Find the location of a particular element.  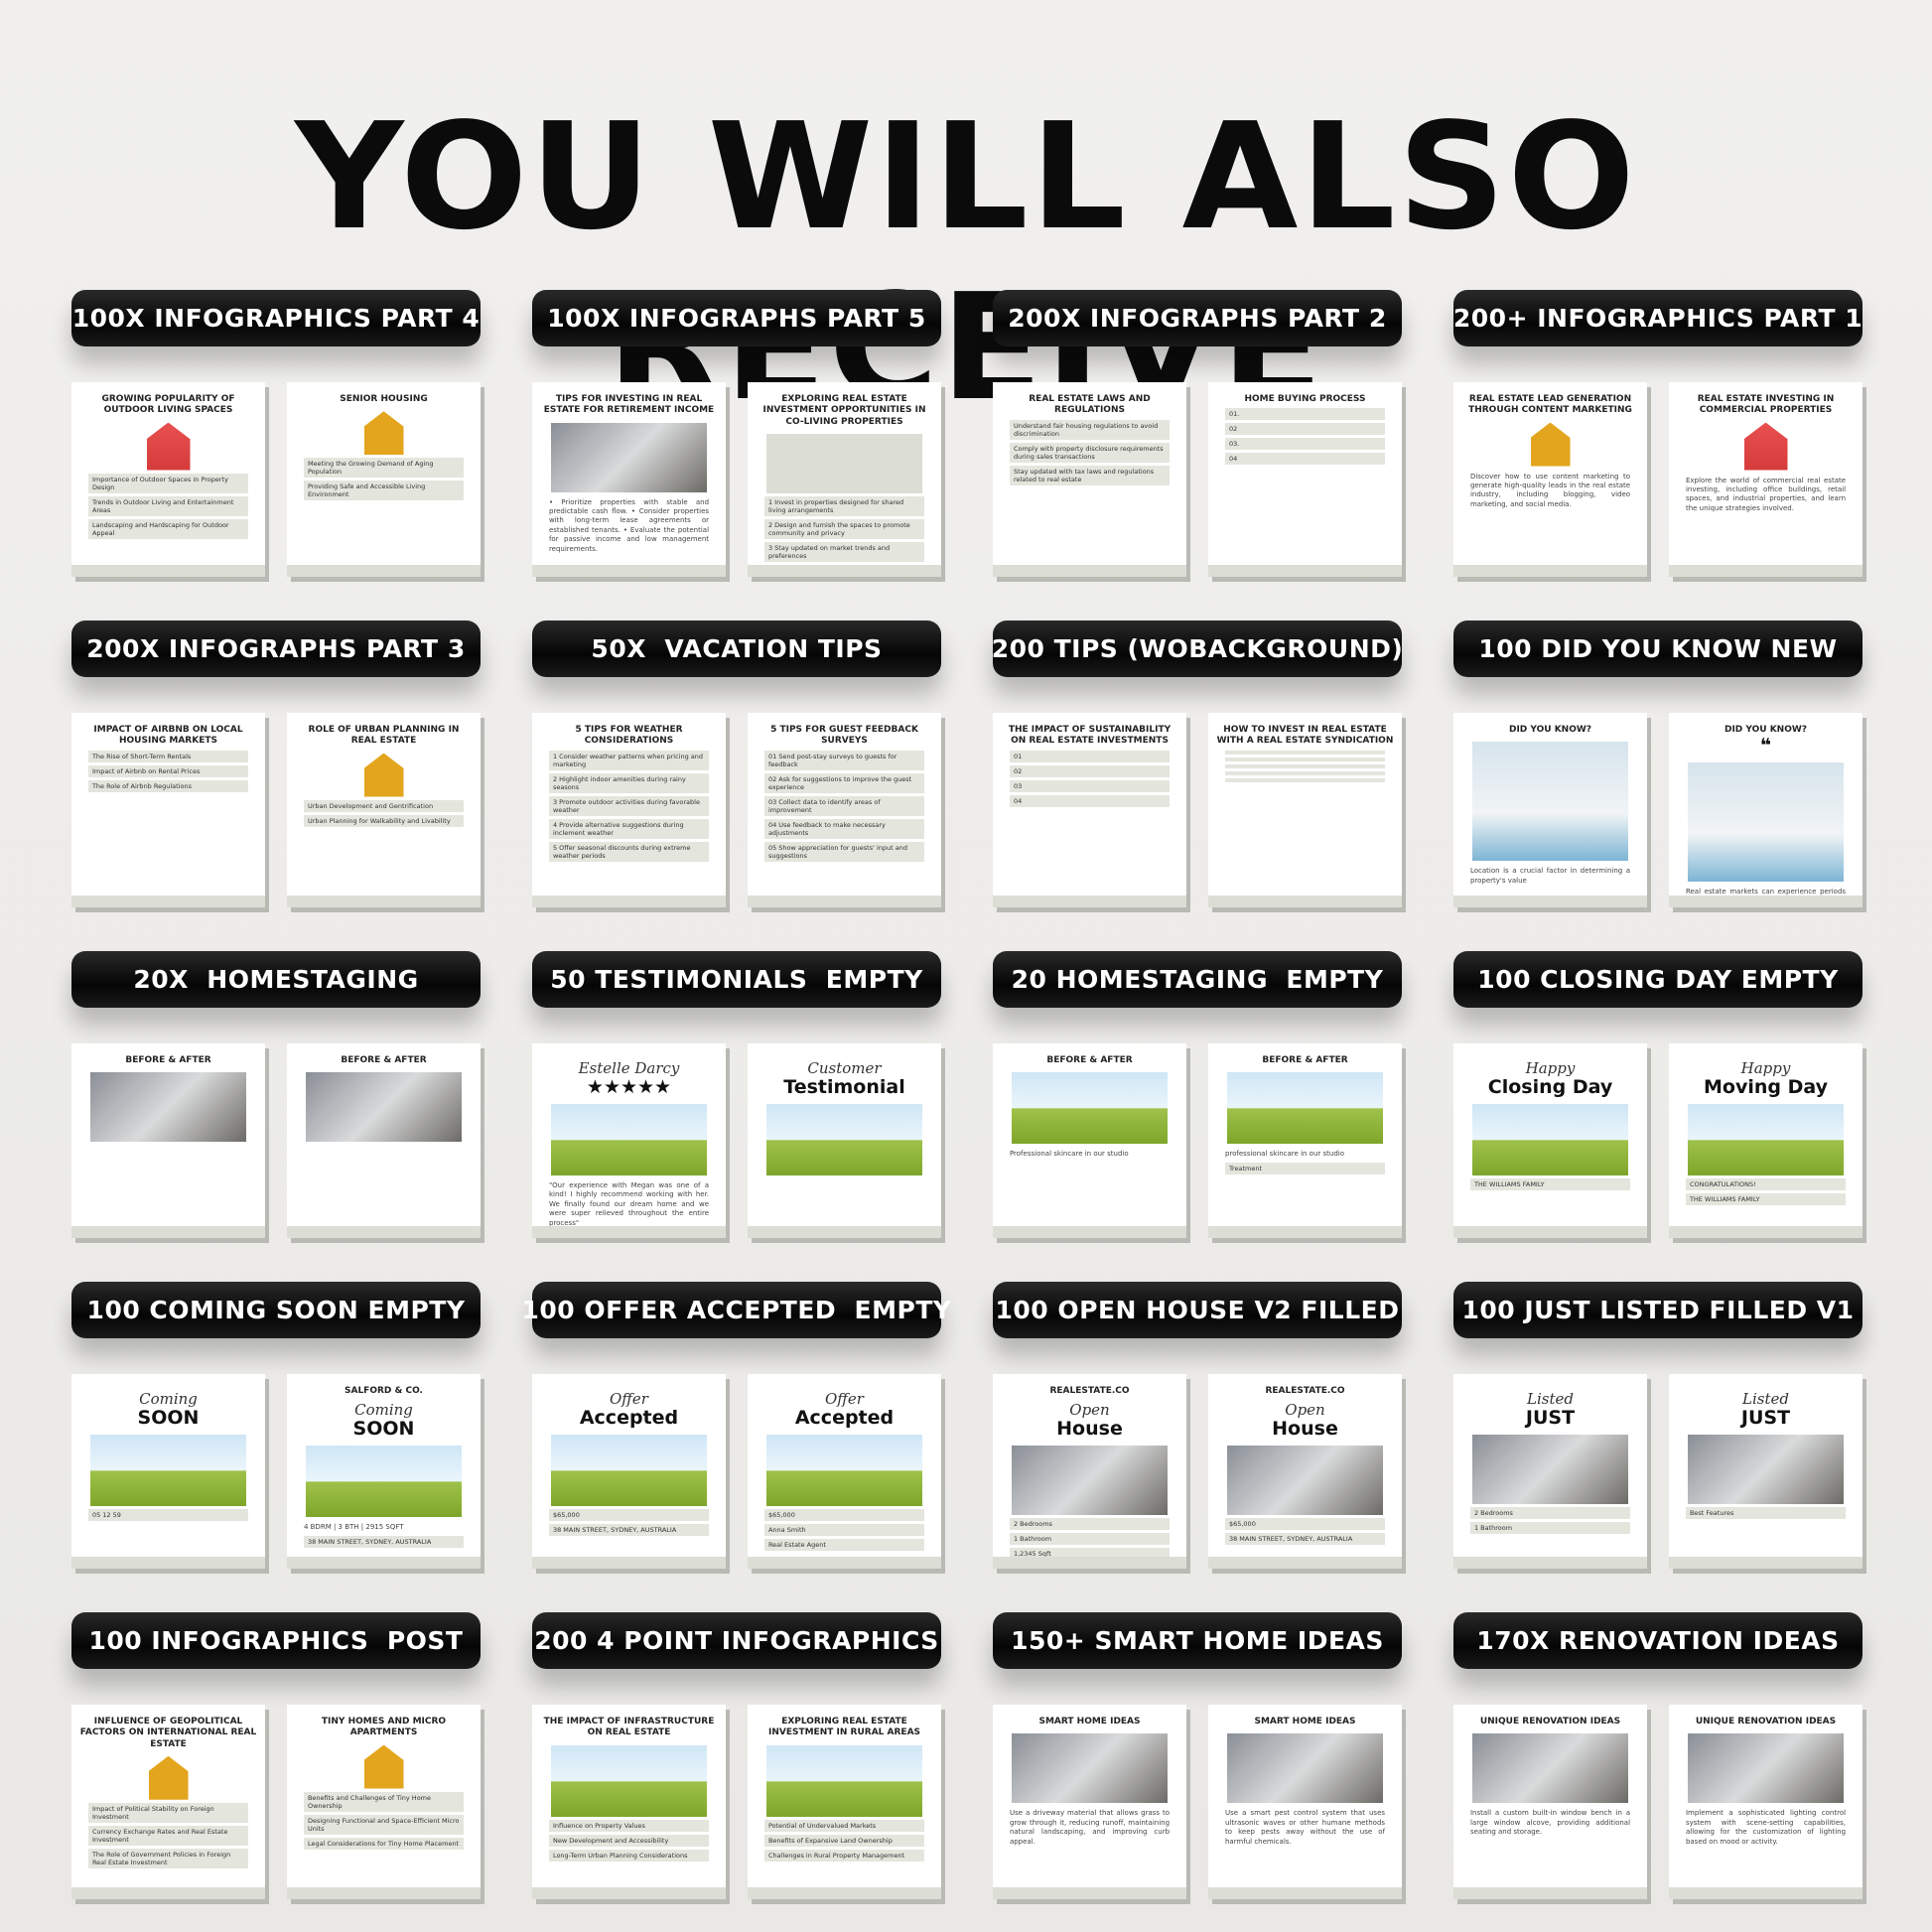

card-list-item: $65,000 is located at coordinates (844, 1515).